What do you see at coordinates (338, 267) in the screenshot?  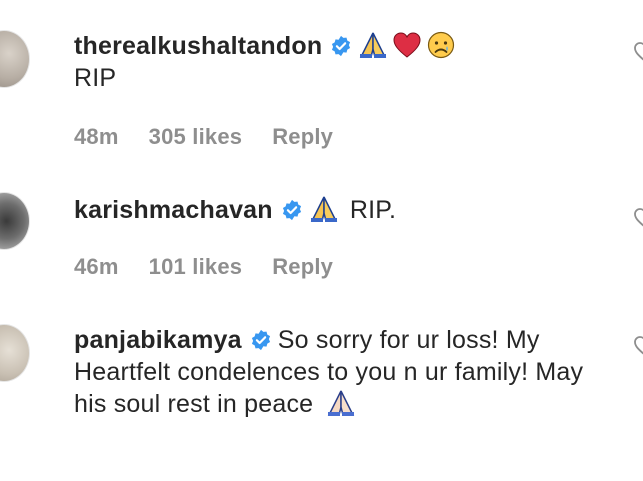 I see `comment-meta: 46m 101 likes Reply` at bounding box center [338, 267].